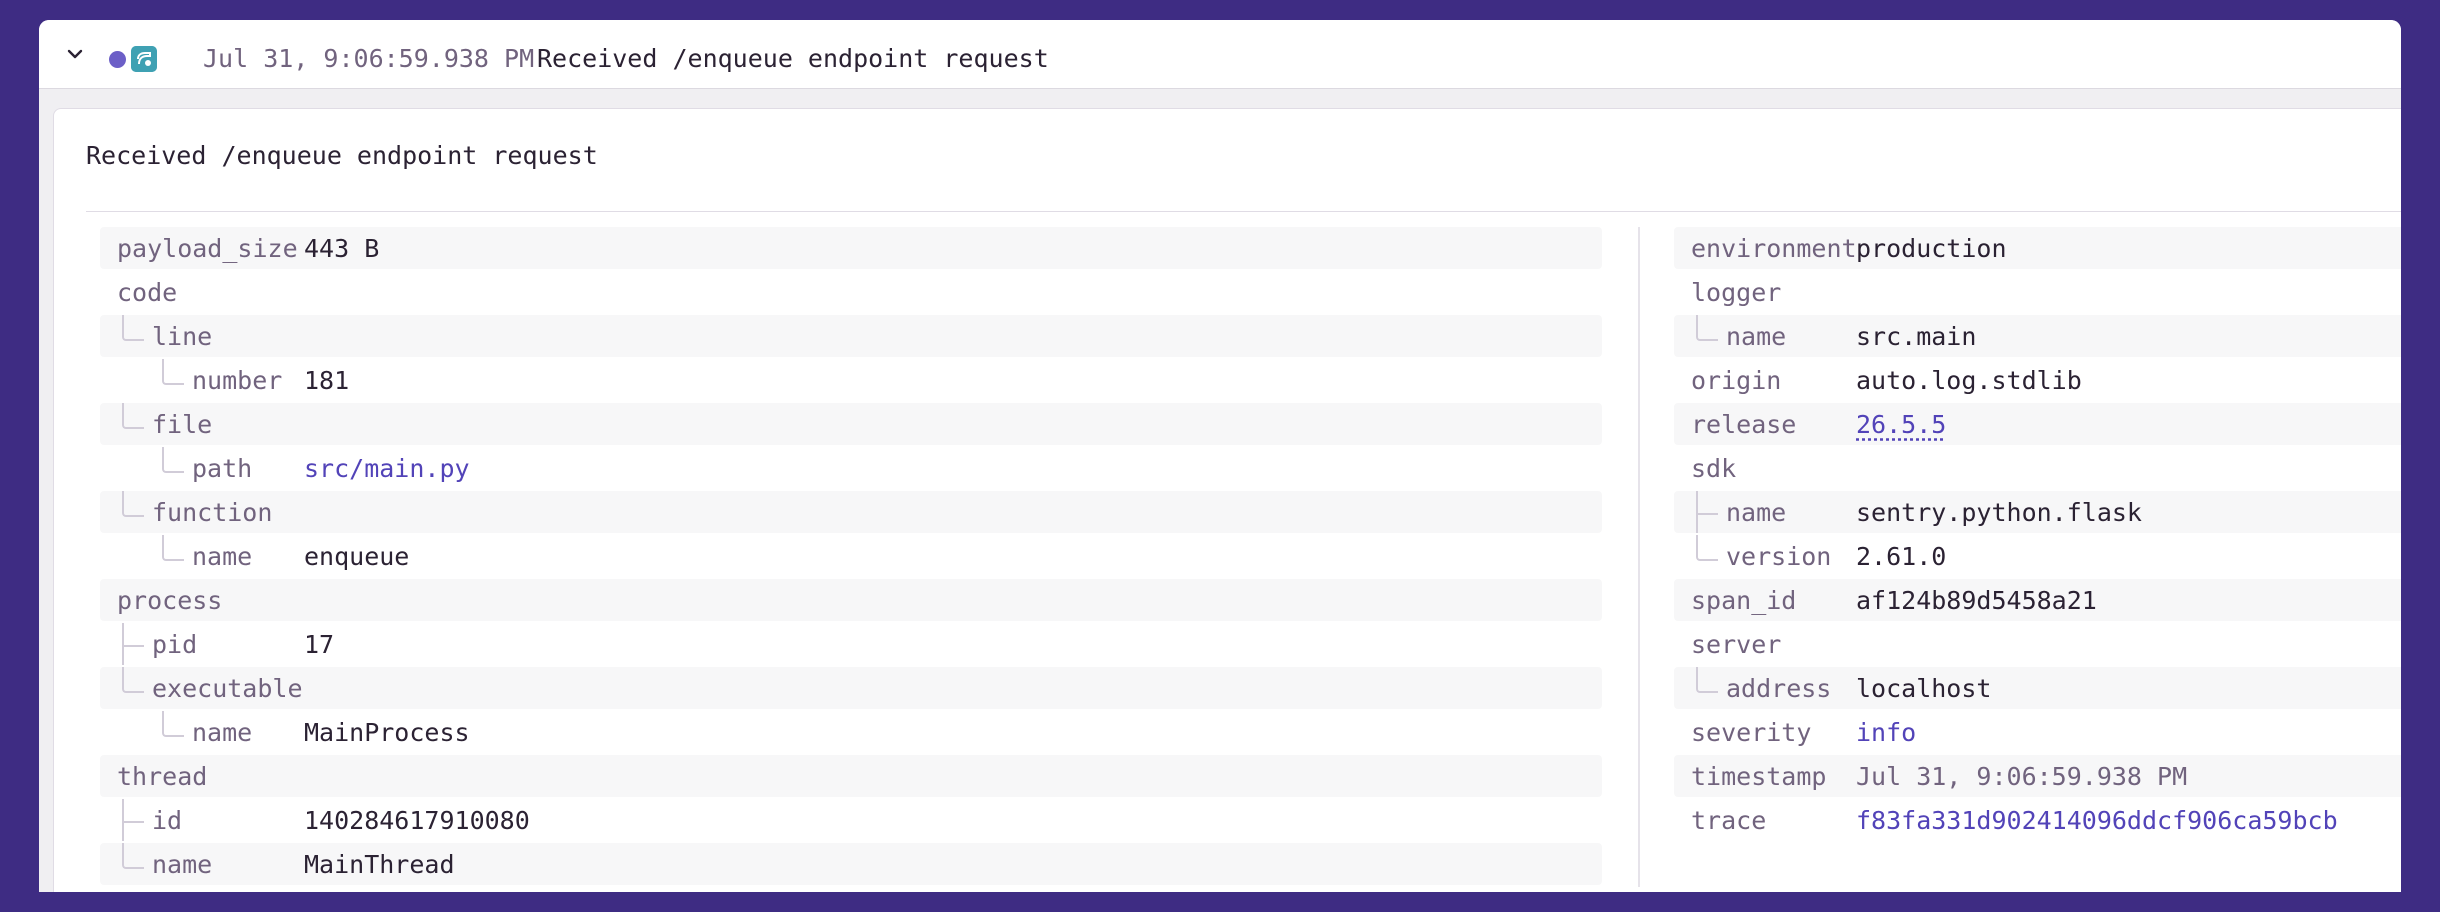 Image resolution: width=2440 pixels, height=912 pixels. Describe the element at coordinates (851, 292) in the screenshot. I see `attribute-row: code` at that location.